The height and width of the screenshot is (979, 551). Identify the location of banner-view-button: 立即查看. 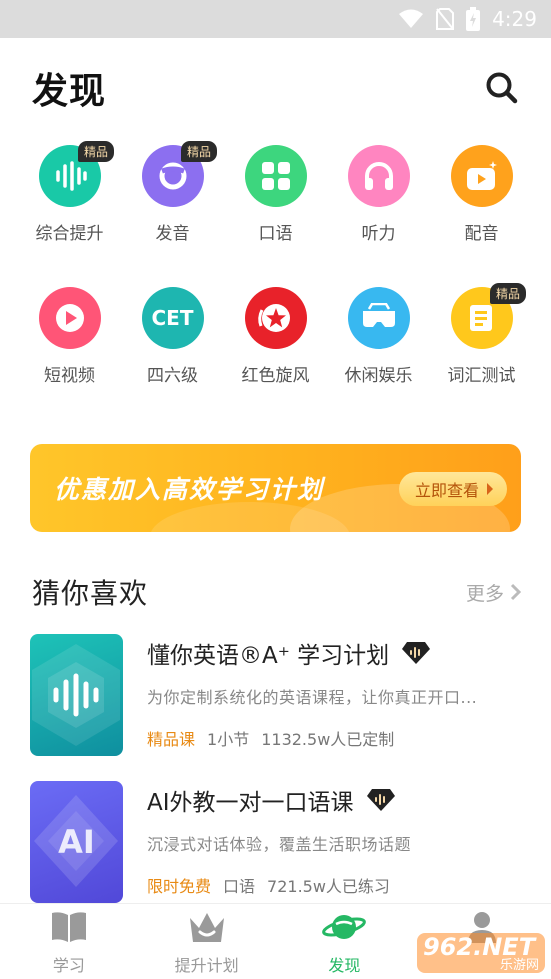
(452, 489).